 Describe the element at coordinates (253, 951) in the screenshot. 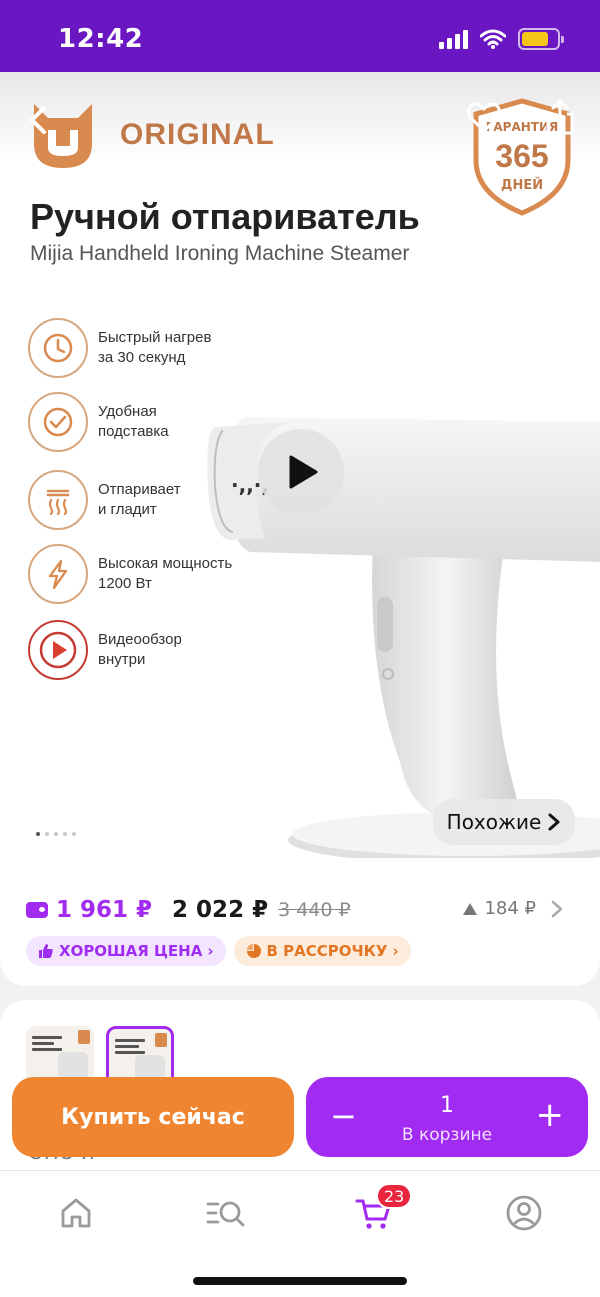

I see `pie-chart-icon` at that location.